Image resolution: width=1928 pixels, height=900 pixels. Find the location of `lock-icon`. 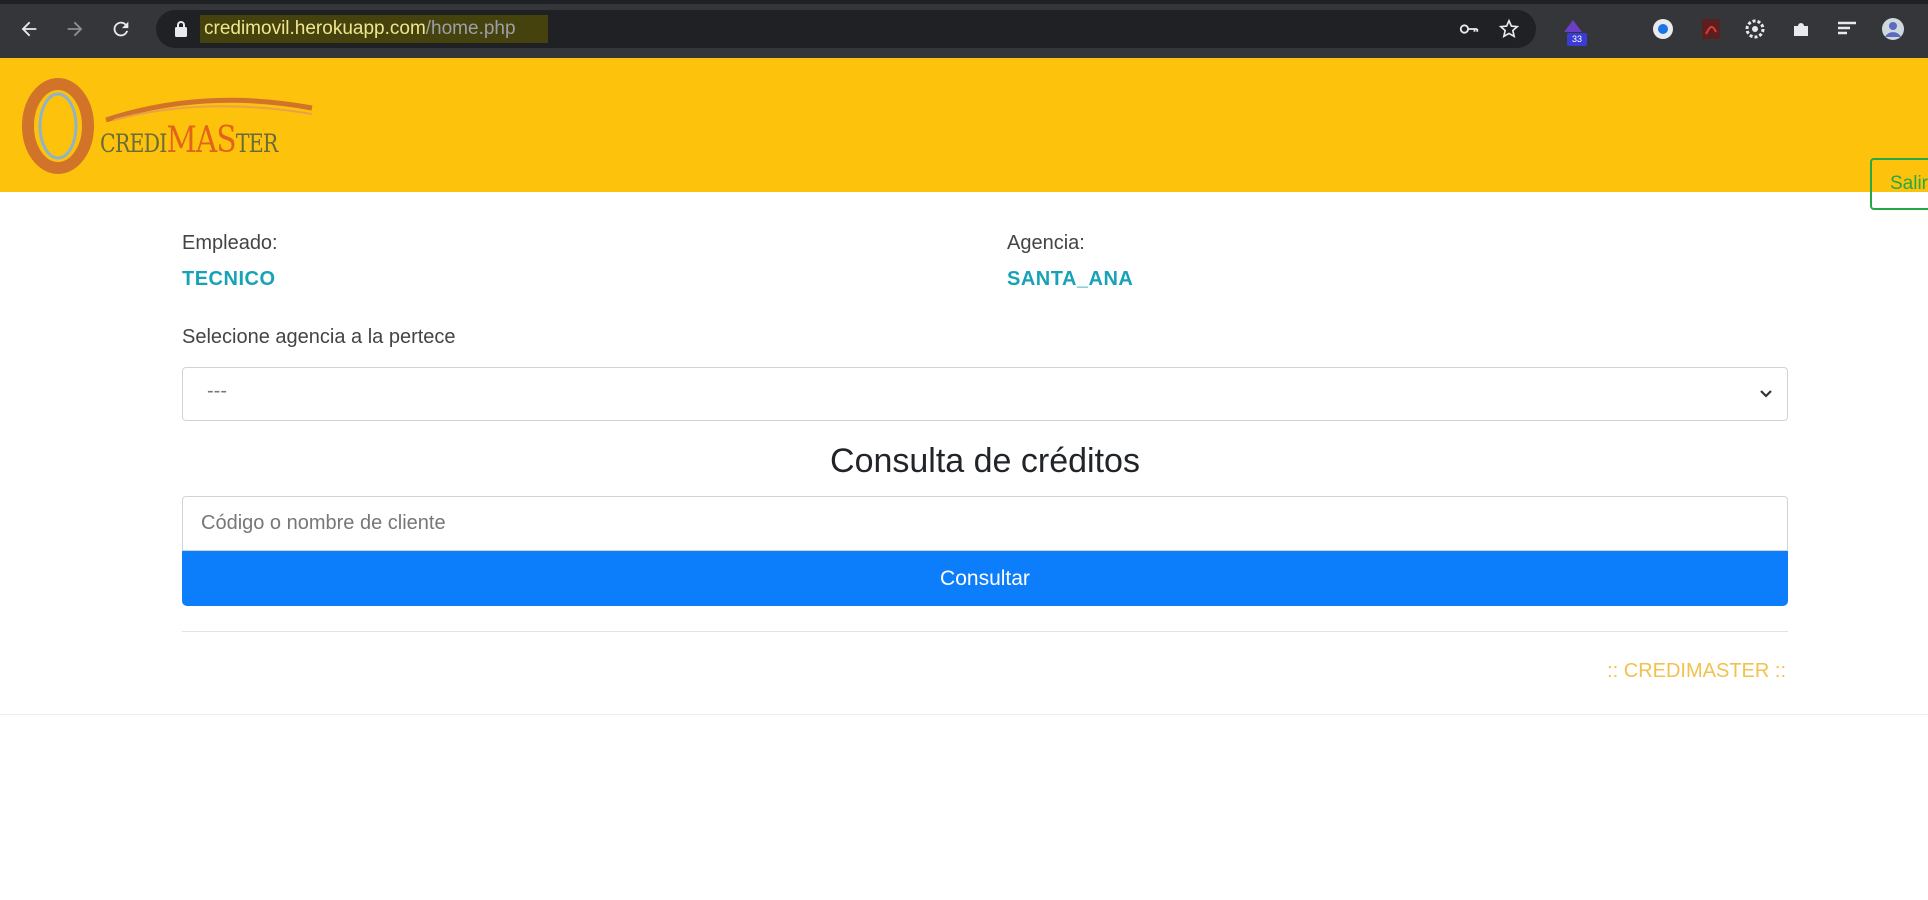

lock-icon is located at coordinates (181, 29).